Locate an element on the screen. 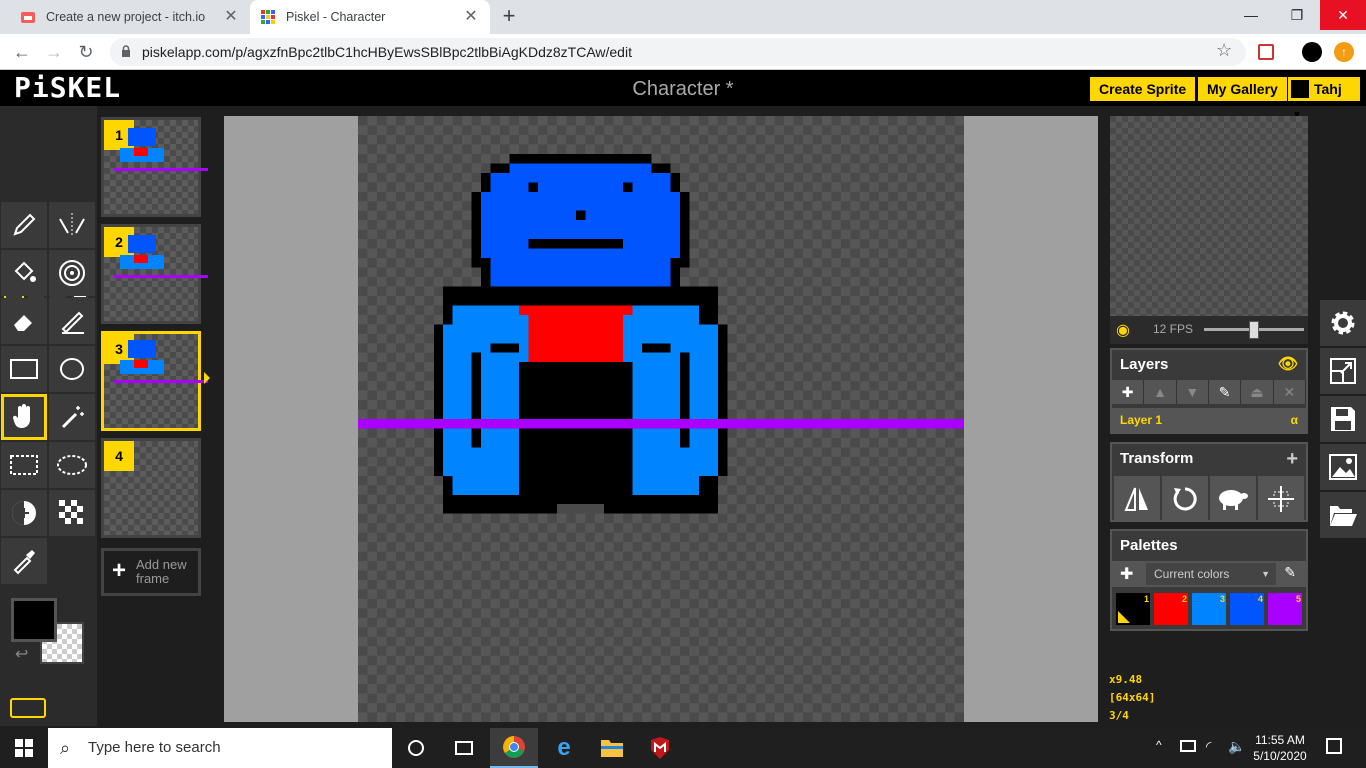 The image size is (1366, 768). paint-same-color-tool is located at coordinates (72, 273).